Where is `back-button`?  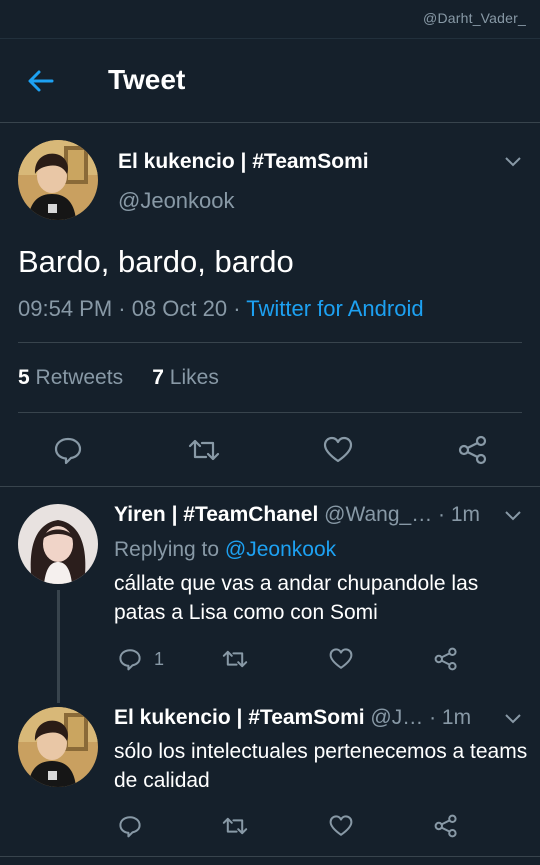 back-button is located at coordinates (41, 81).